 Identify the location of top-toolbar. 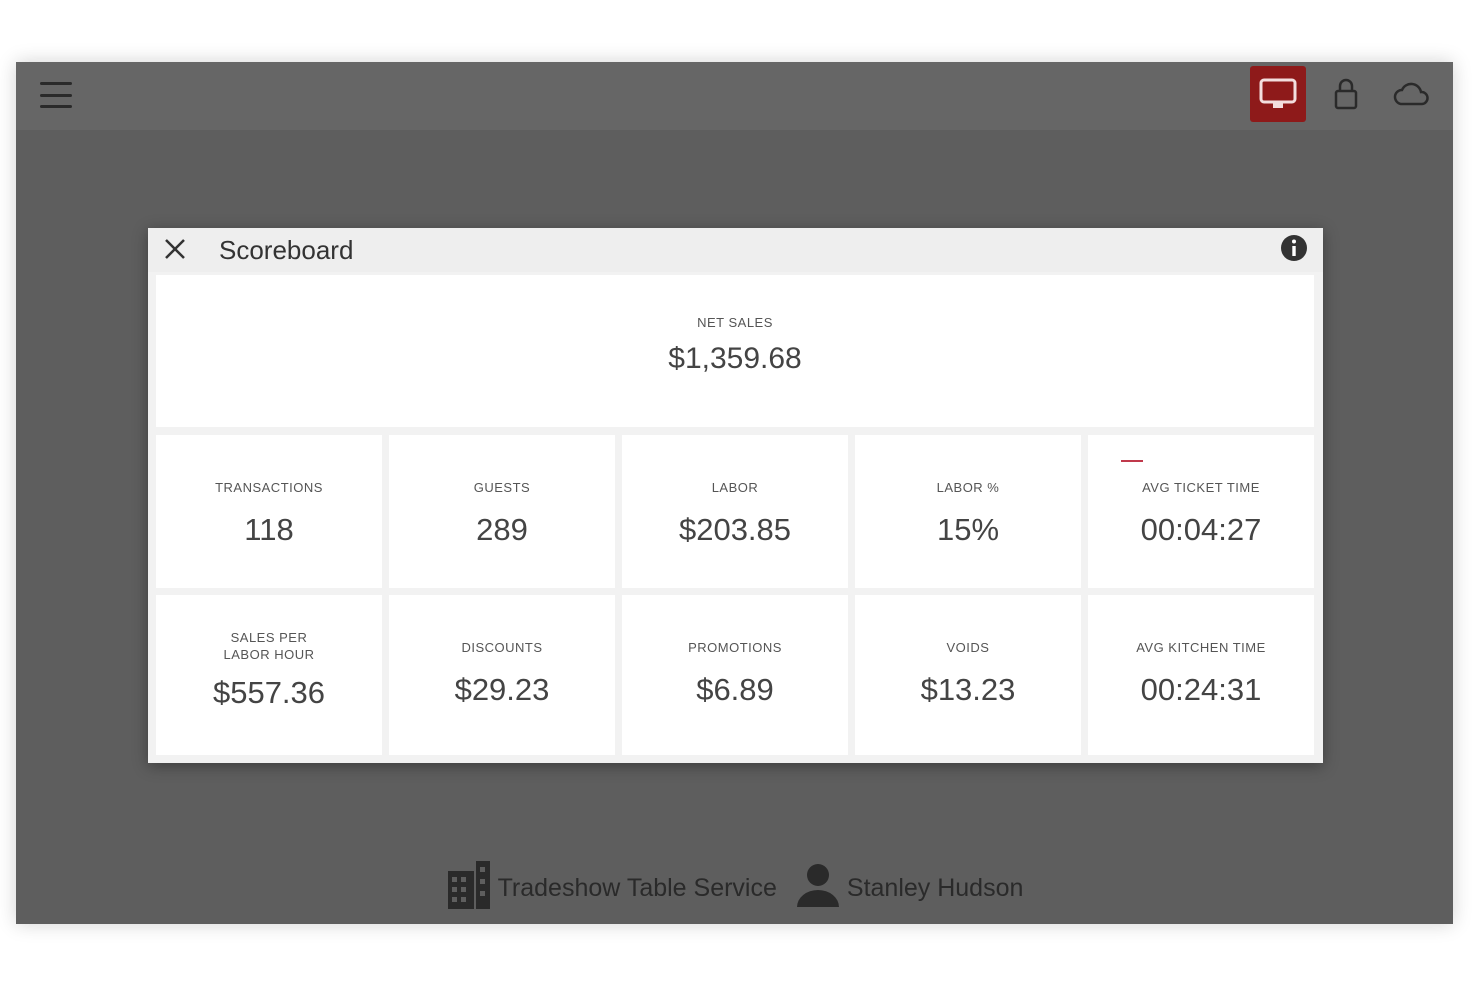
(734, 96).